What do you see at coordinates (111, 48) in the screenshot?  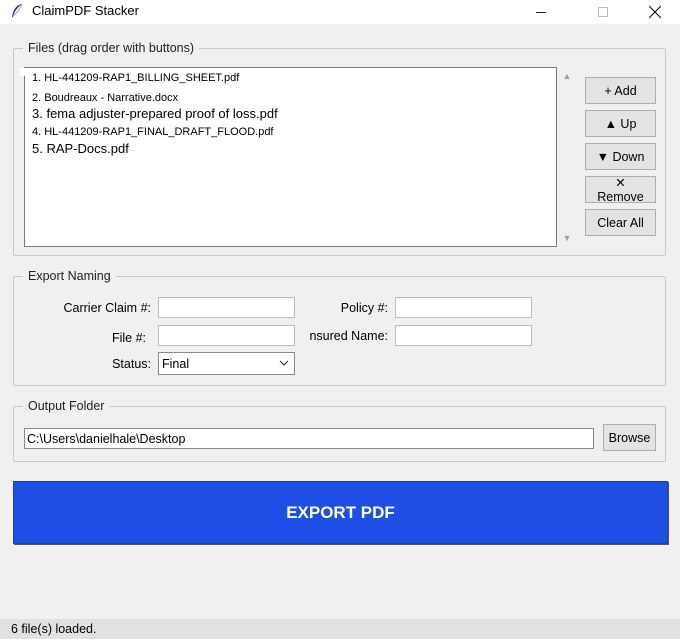 I see `files-group-label: Files (drag order with buttons)` at bounding box center [111, 48].